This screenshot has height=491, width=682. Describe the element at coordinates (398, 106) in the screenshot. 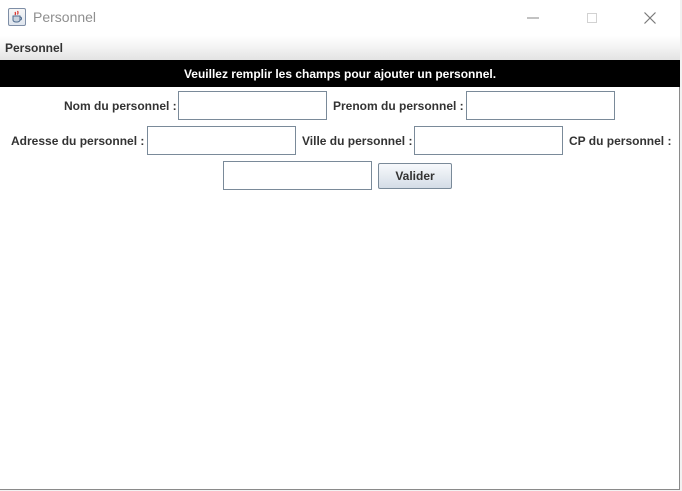

I see `prenom-label: Prenom du personnel :` at that location.